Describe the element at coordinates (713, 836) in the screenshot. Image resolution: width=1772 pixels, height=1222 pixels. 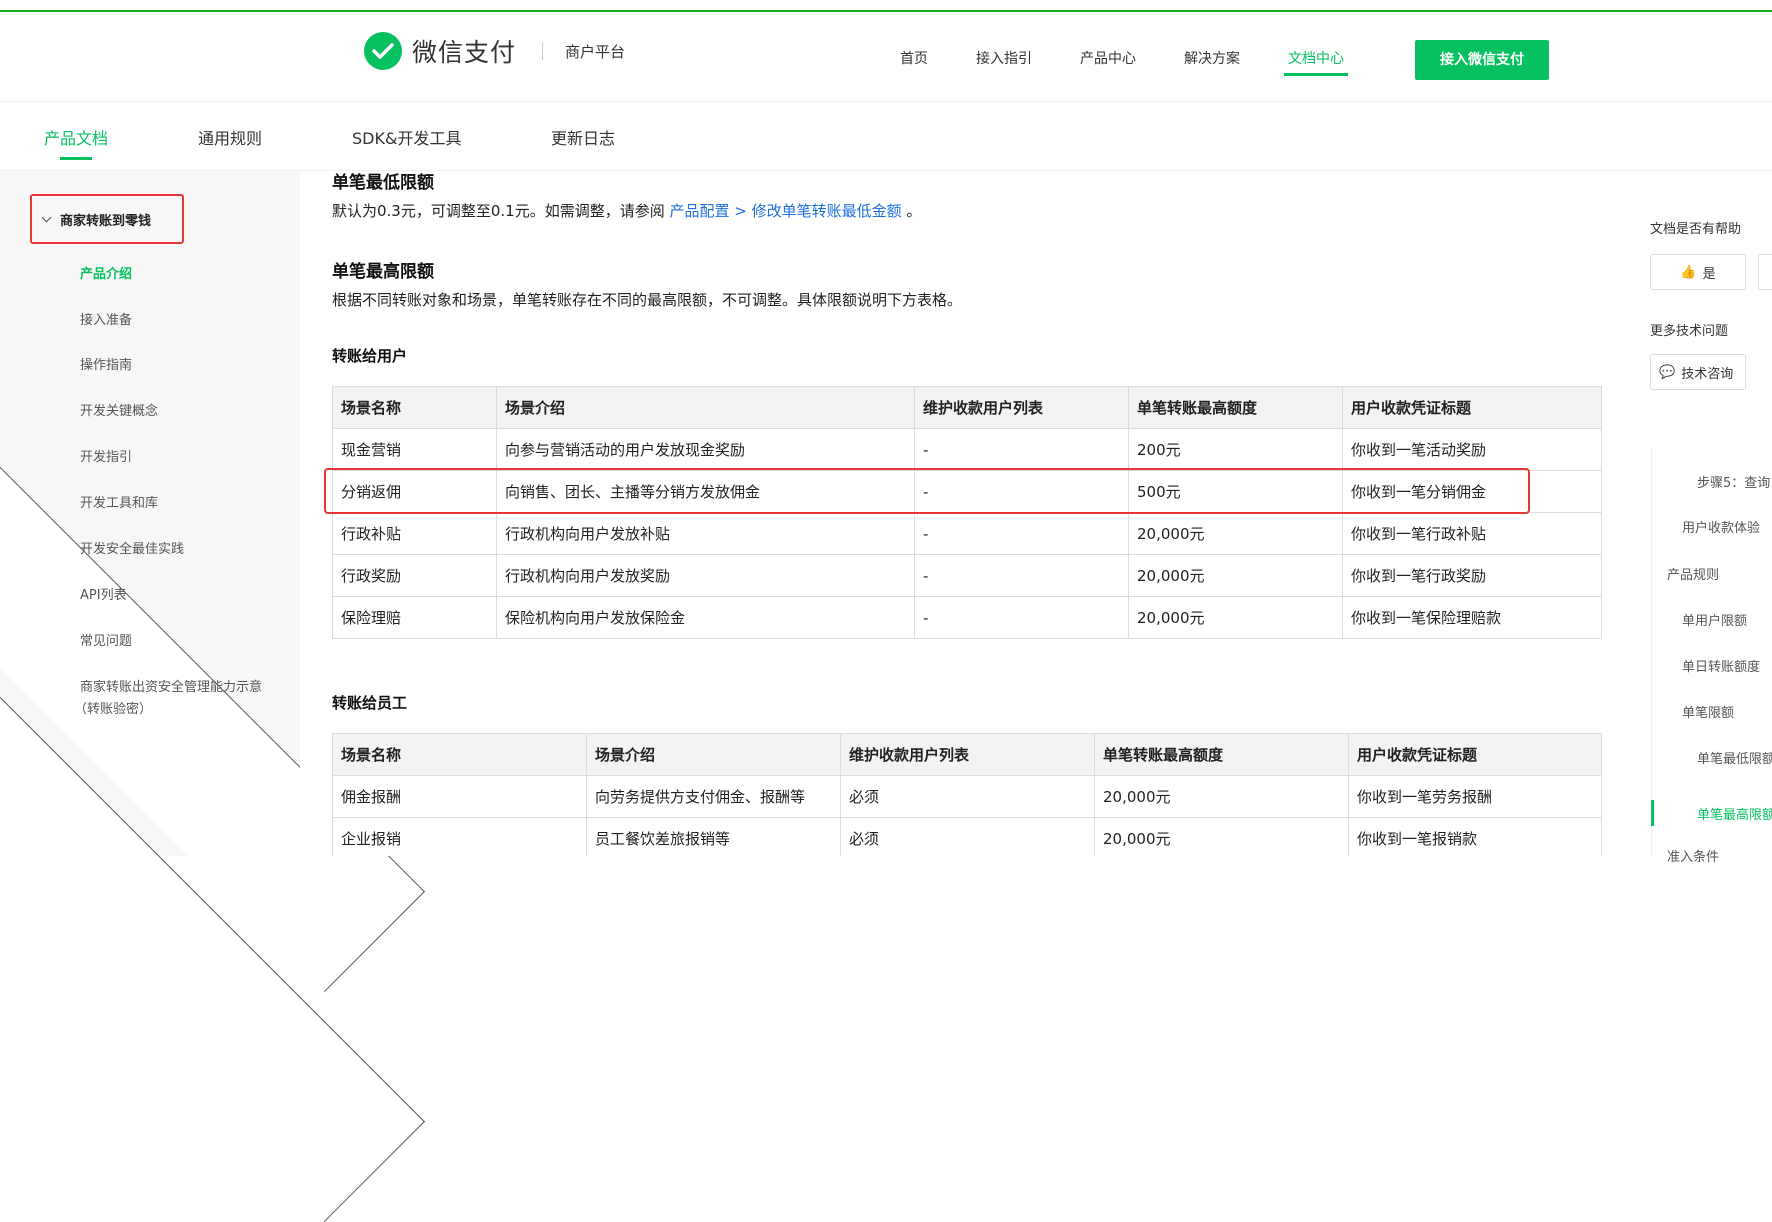
I see `table-cell: 员工餐饮差旅报销等` at that location.